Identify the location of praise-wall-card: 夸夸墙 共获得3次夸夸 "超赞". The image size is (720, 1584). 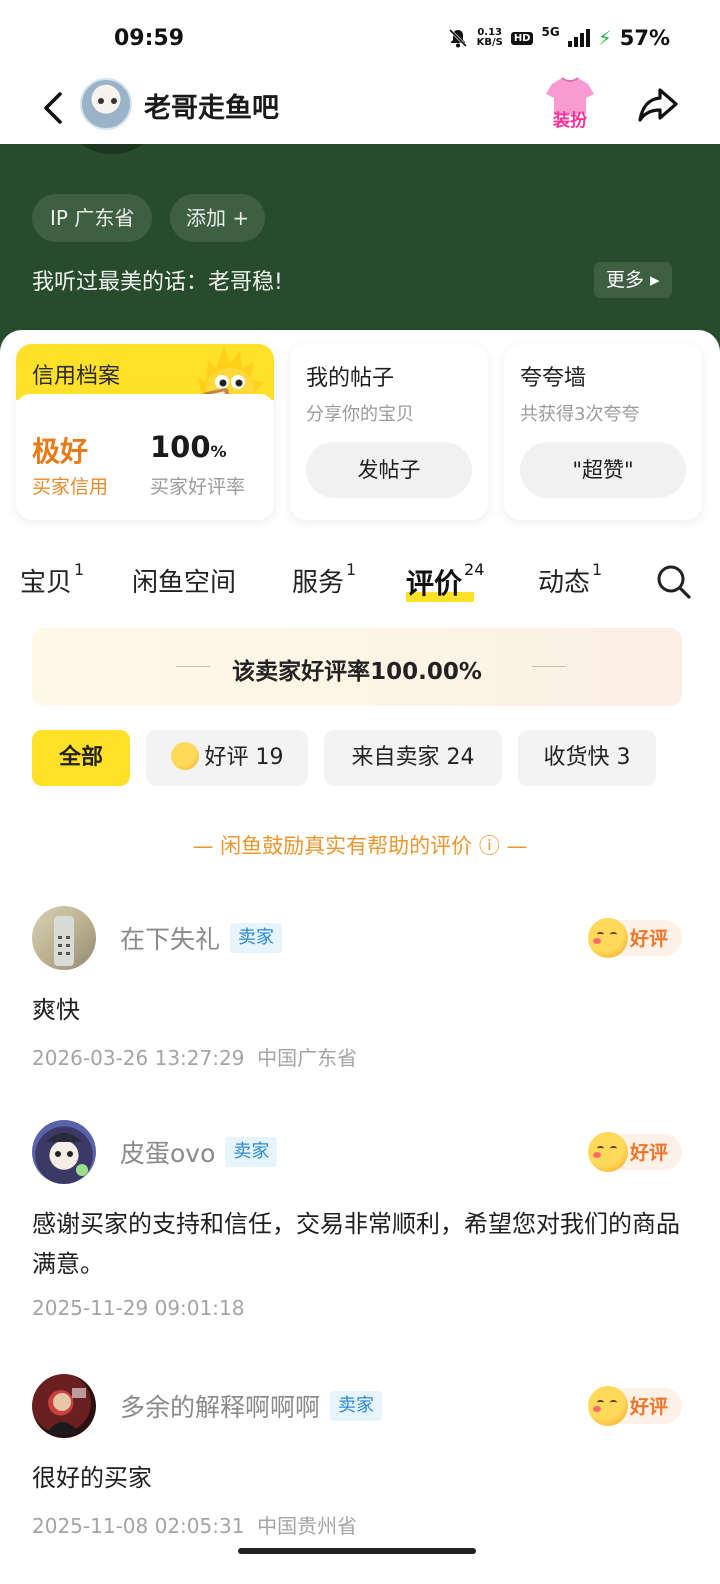
(603, 432).